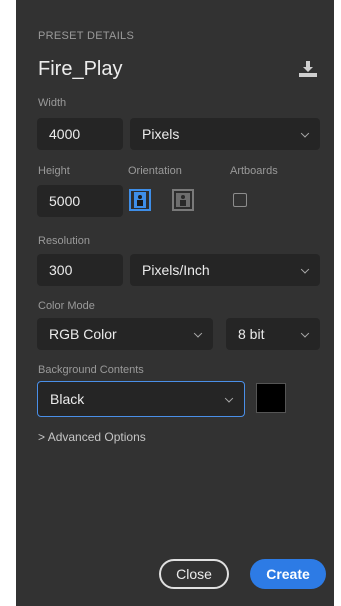 This screenshot has height=606, width=341. What do you see at coordinates (141, 399) in the screenshot?
I see `background-contents-select: Black` at bounding box center [141, 399].